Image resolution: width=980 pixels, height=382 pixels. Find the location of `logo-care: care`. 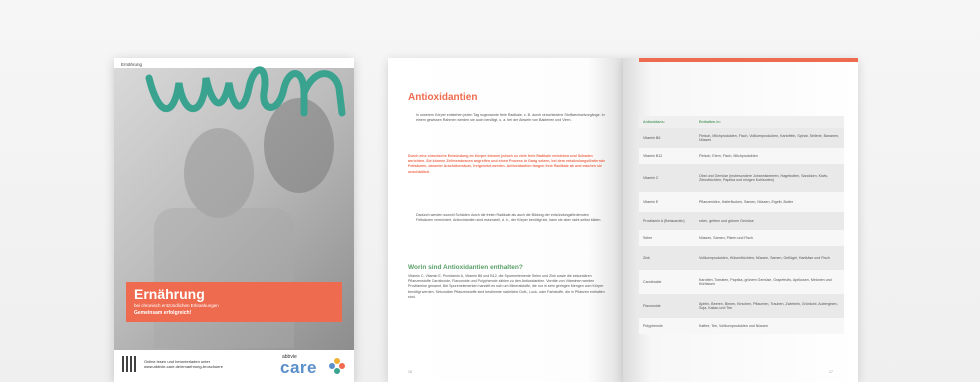

logo-care: care is located at coordinates (298, 367).